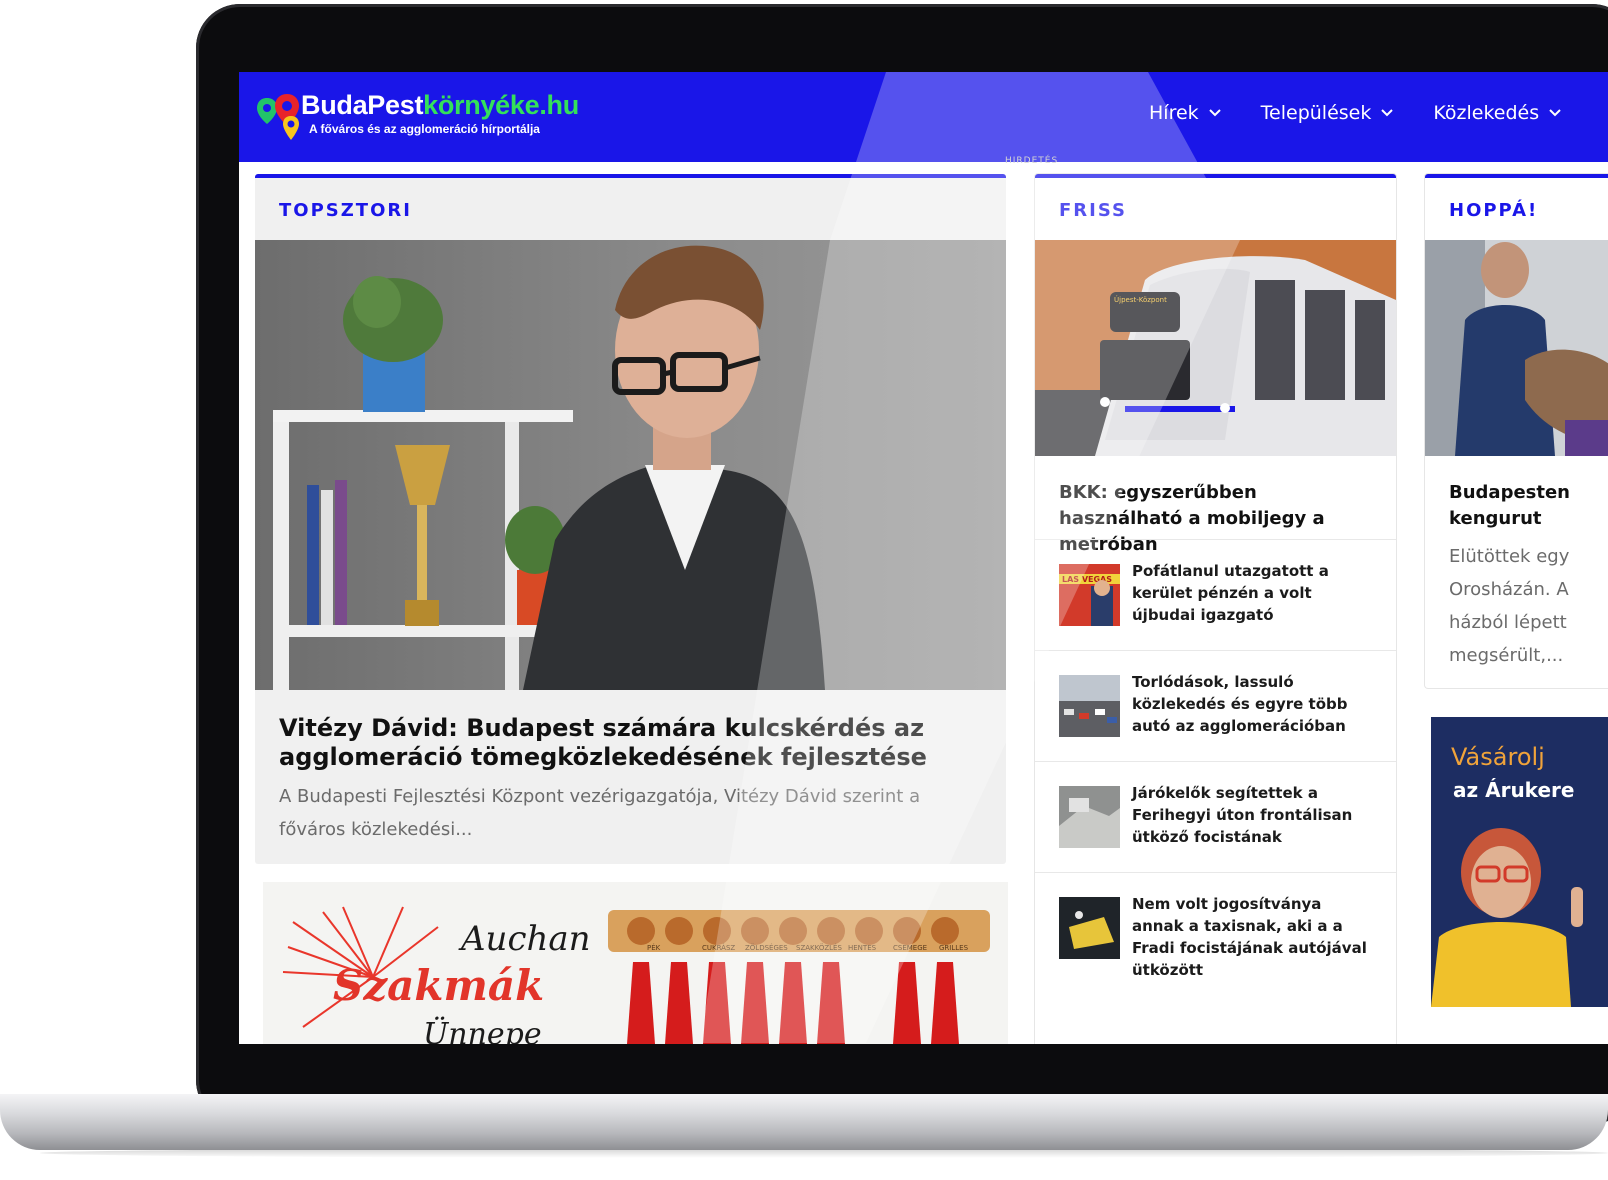 The image size is (1608, 1180). I want to click on hook-label: CUKRÁSZ, so click(718, 947).